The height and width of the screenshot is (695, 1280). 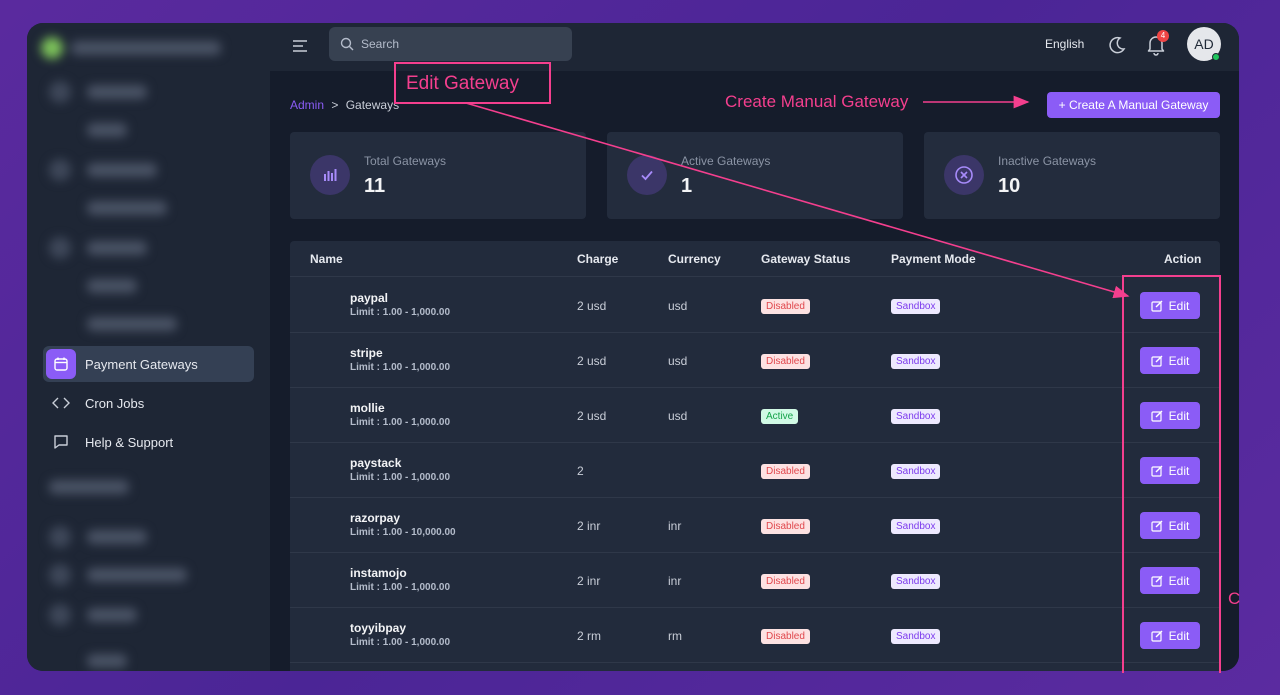 What do you see at coordinates (817, 101) in the screenshot?
I see `create-gateway-annotation-text: Create Manual Gateway` at bounding box center [817, 101].